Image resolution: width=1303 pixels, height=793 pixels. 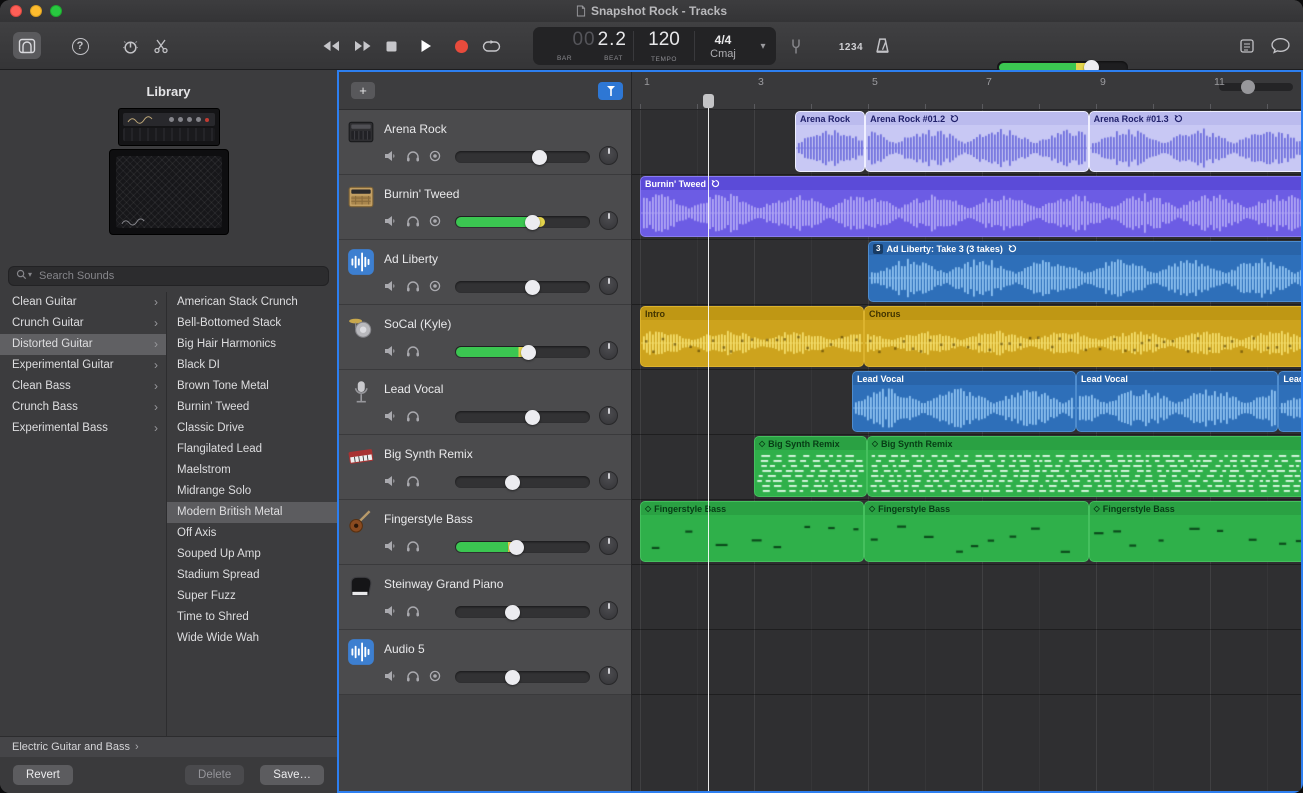 What do you see at coordinates (1248, 87) in the screenshot?
I see `zoom-slider-knob` at bounding box center [1248, 87].